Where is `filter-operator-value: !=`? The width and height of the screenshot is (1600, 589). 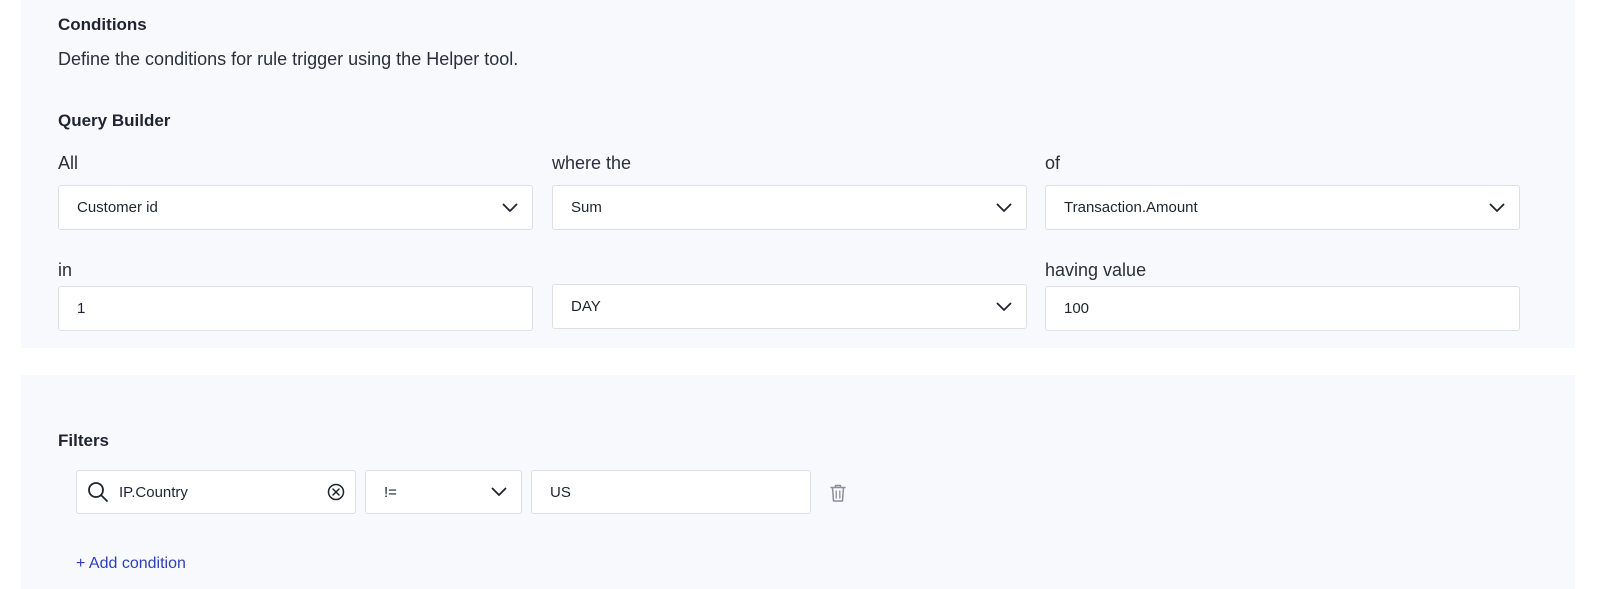 filter-operator-value: != is located at coordinates (390, 492).